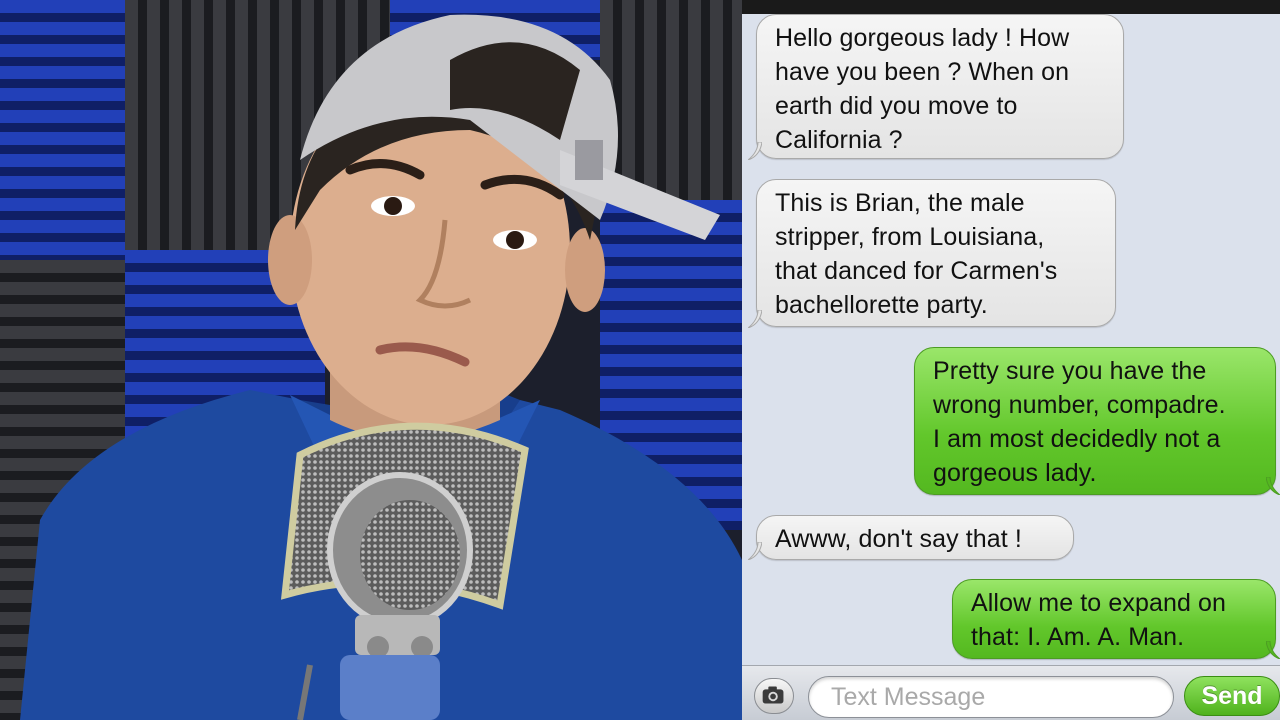 The width and height of the screenshot is (1280, 720). Describe the element at coordinates (1070, 371) in the screenshot. I see `message-text: Pretty sure you have the` at that location.